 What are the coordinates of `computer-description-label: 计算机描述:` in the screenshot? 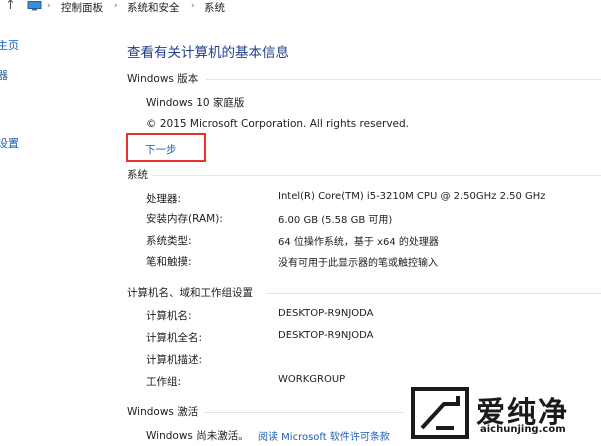 It's located at (174, 360).